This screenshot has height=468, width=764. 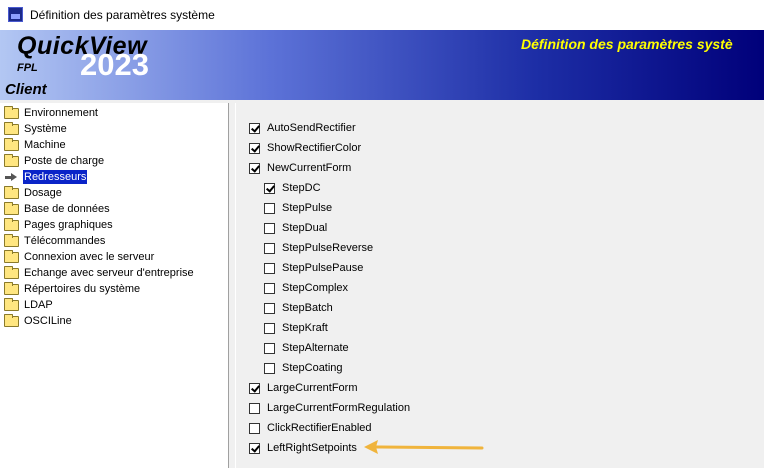 I want to click on option-checkbox-row: StepKraft, so click(x=296, y=328).